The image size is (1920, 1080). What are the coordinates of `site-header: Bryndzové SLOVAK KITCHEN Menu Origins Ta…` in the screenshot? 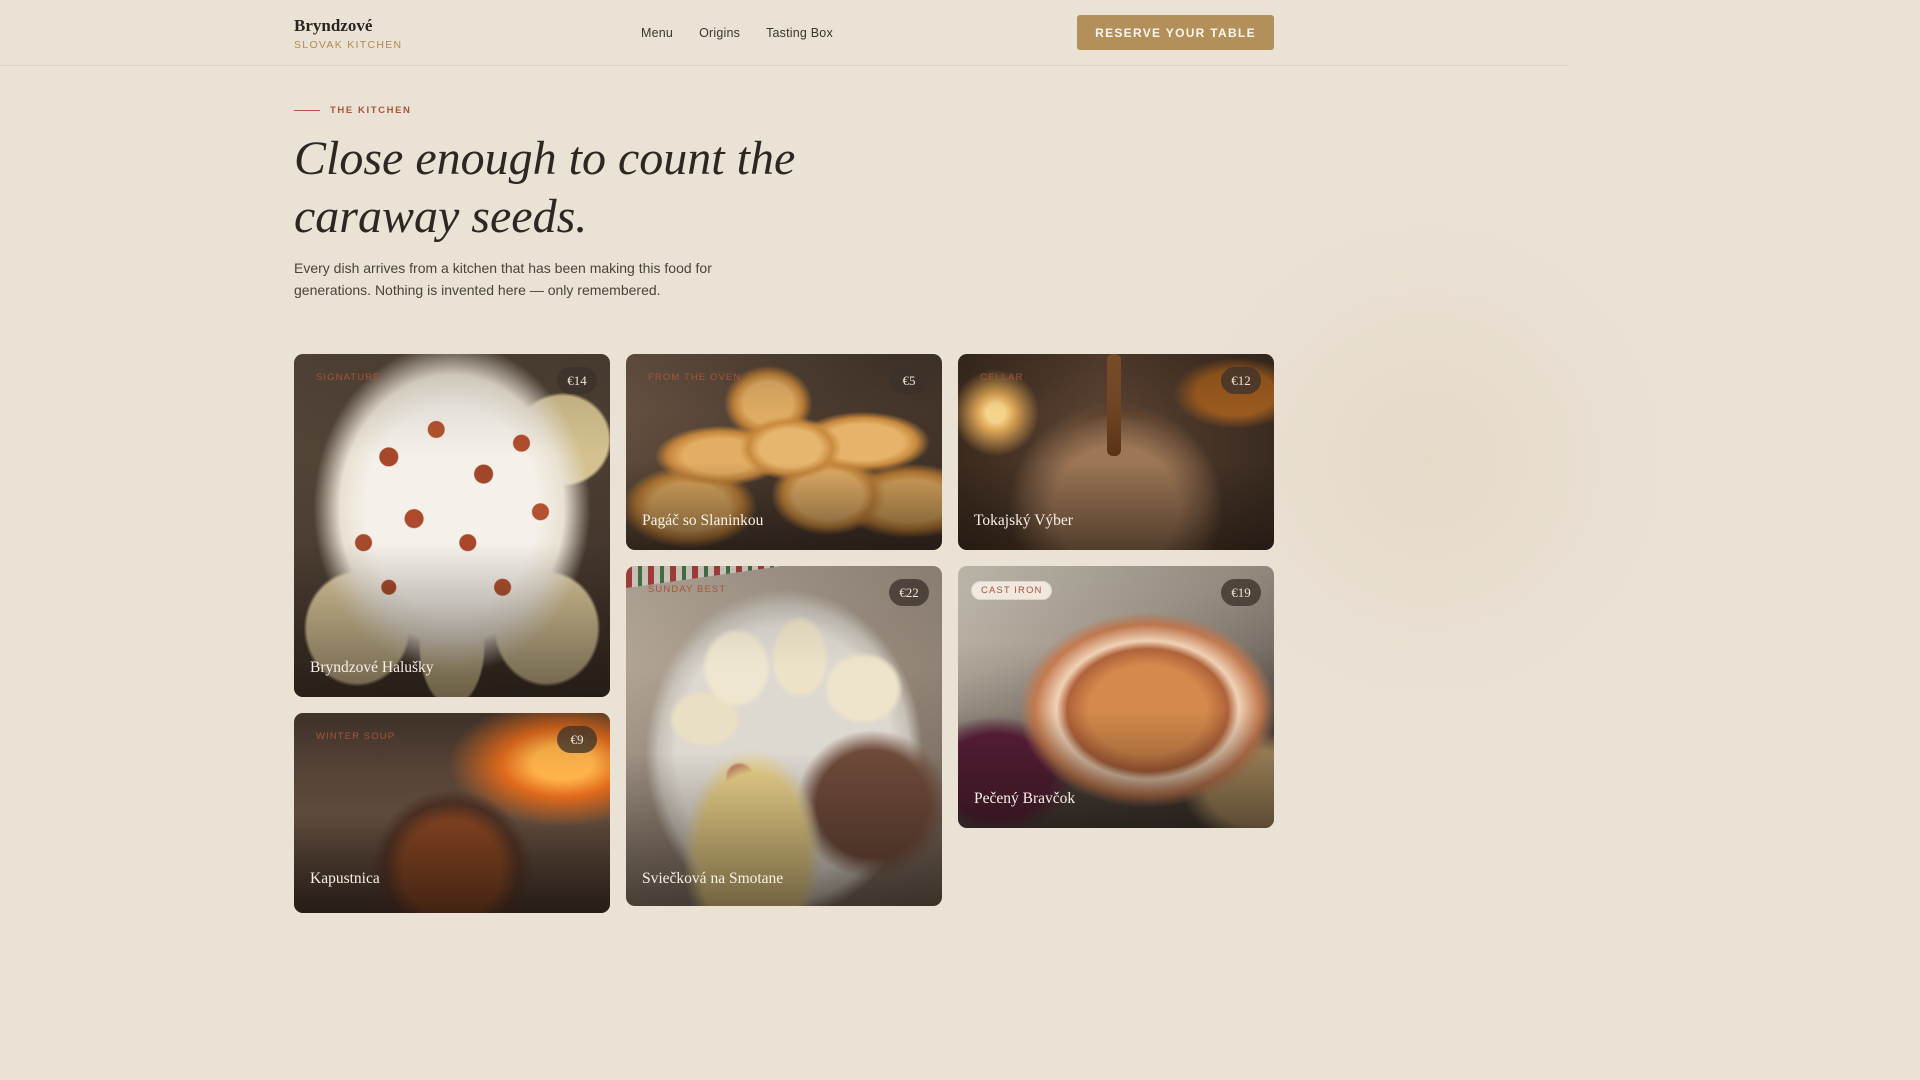 It's located at (784, 33).